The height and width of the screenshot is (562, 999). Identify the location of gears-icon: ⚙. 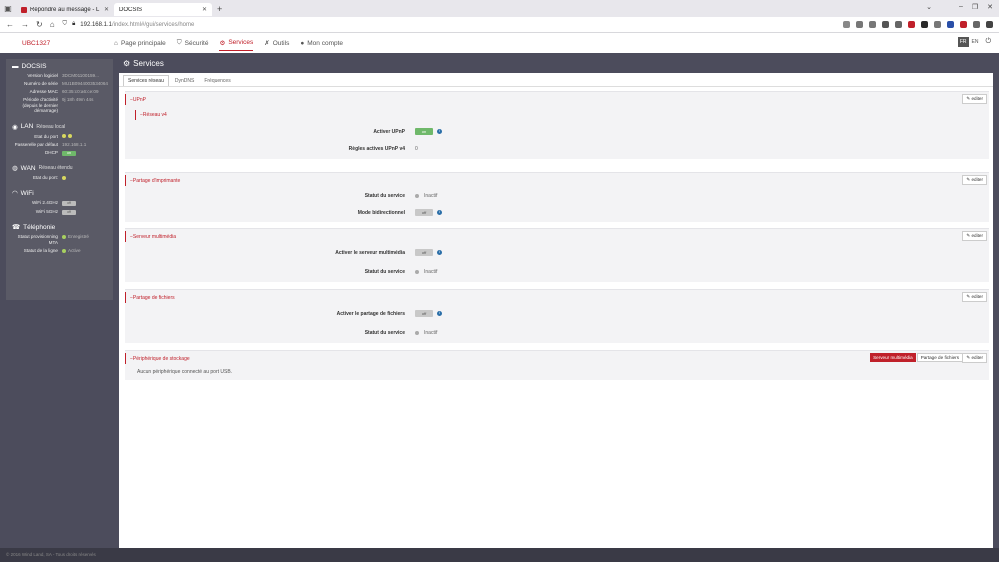
(127, 63).